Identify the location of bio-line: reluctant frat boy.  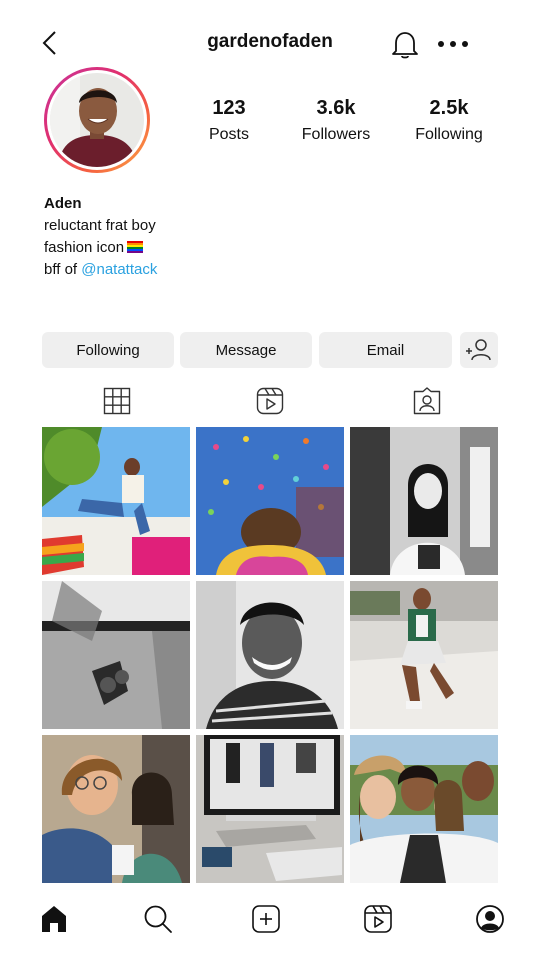
(100, 225).